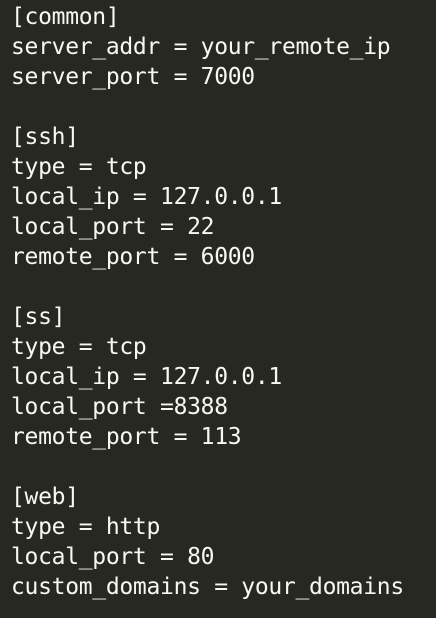 The height and width of the screenshot is (618, 436). Describe the element at coordinates (133, 257) in the screenshot. I see `code-line-ssh-remote-port: remote_port = 6000` at that location.